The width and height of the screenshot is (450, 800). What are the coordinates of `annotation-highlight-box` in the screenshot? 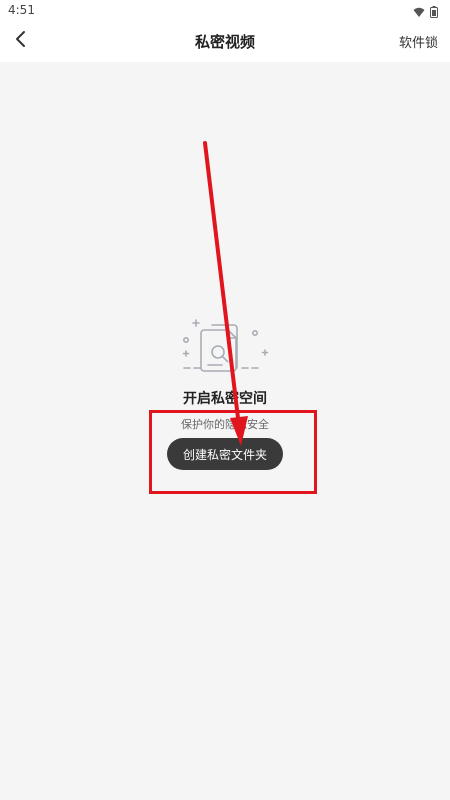 It's located at (233, 452).